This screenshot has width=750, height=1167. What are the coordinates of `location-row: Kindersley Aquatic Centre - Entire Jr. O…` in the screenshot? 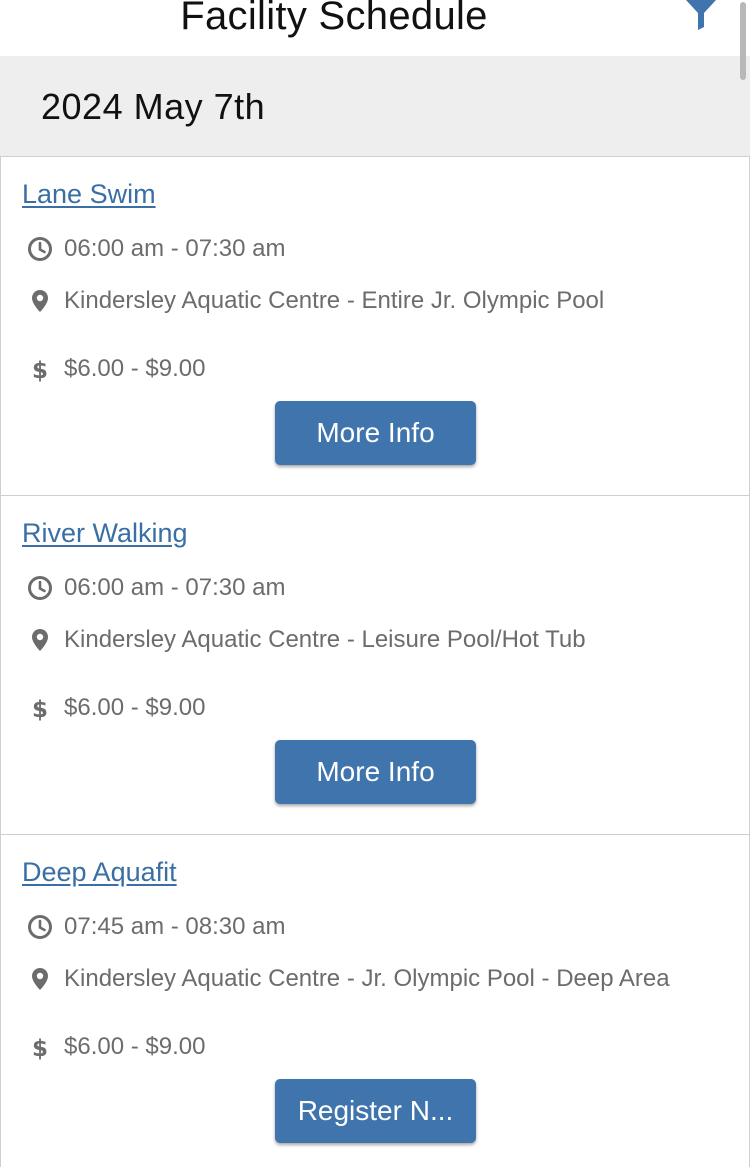 It's located at (315, 301).